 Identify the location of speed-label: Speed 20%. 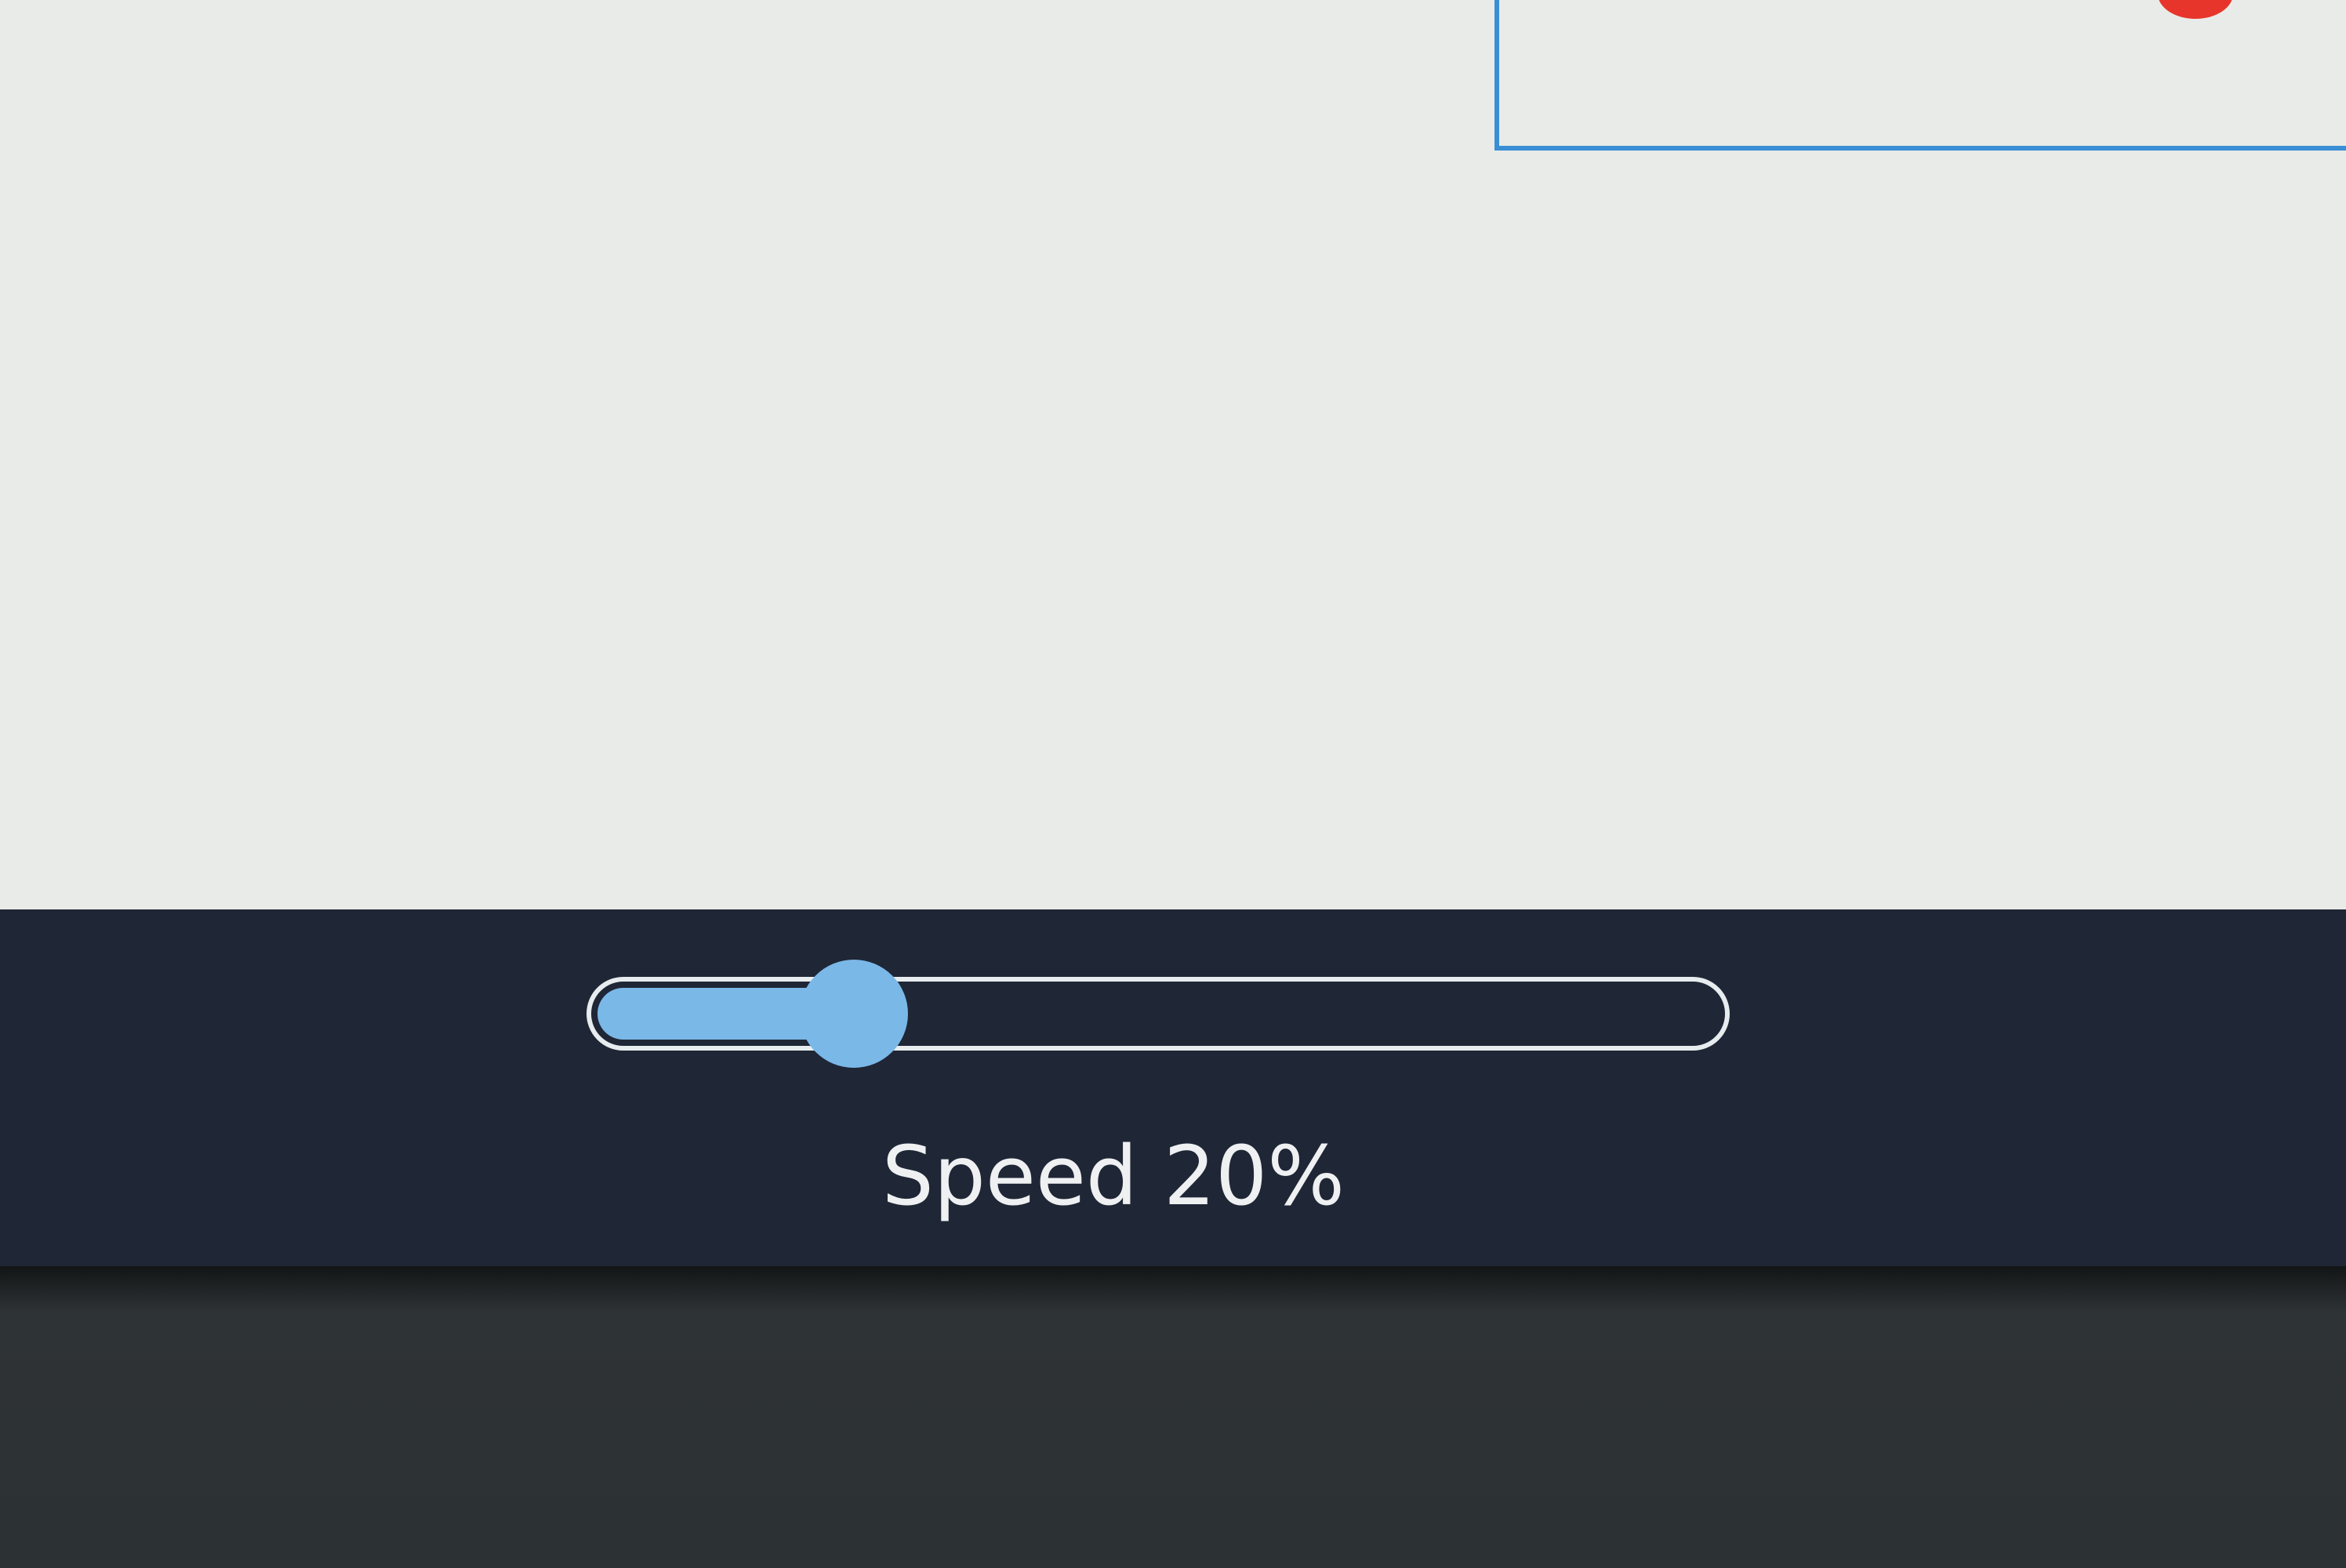
(1113, 1176).